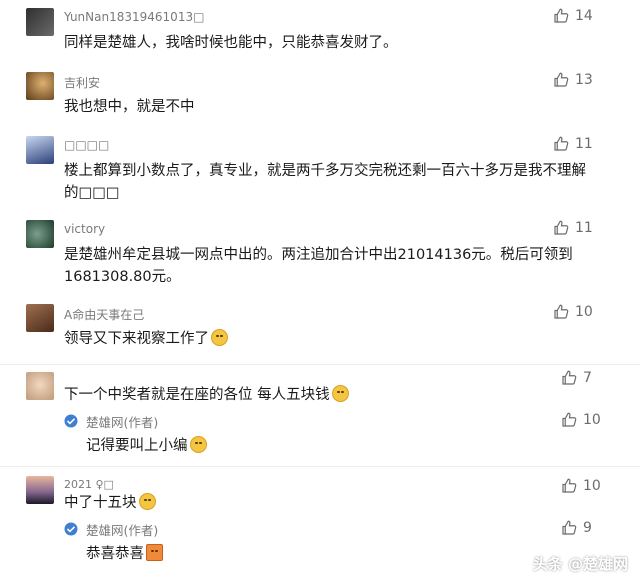 This screenshot has width=640, height=580. What do you see at coordinates (329, 503) in the screenshot?
I see `comment-text: 中了十五块` at bounding box center [329, 503].